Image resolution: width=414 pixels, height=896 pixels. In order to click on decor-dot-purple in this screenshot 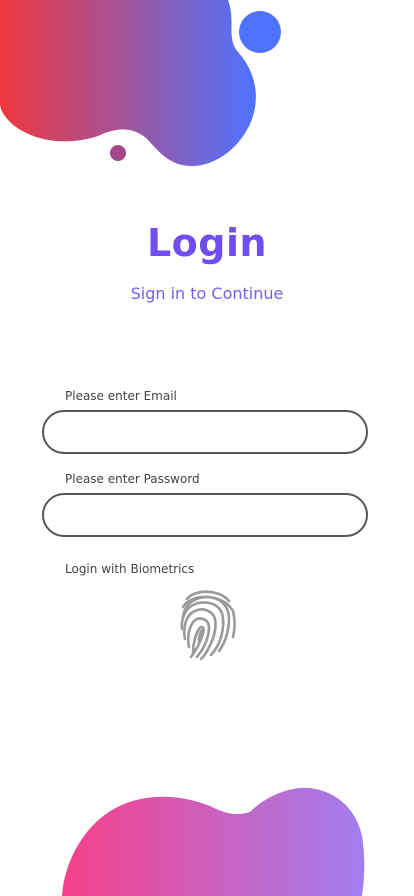, I will do `click(118, 153)`.